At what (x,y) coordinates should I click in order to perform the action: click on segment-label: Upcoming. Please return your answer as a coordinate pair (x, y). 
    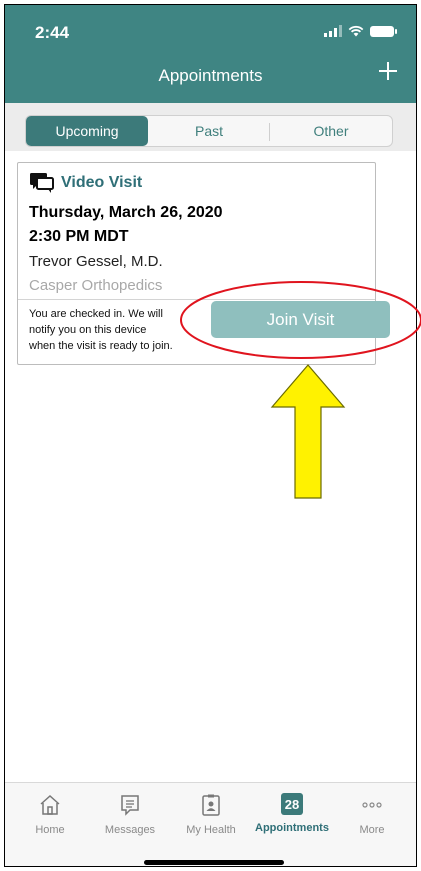
    Looking at the image, I should click on (87, 131).